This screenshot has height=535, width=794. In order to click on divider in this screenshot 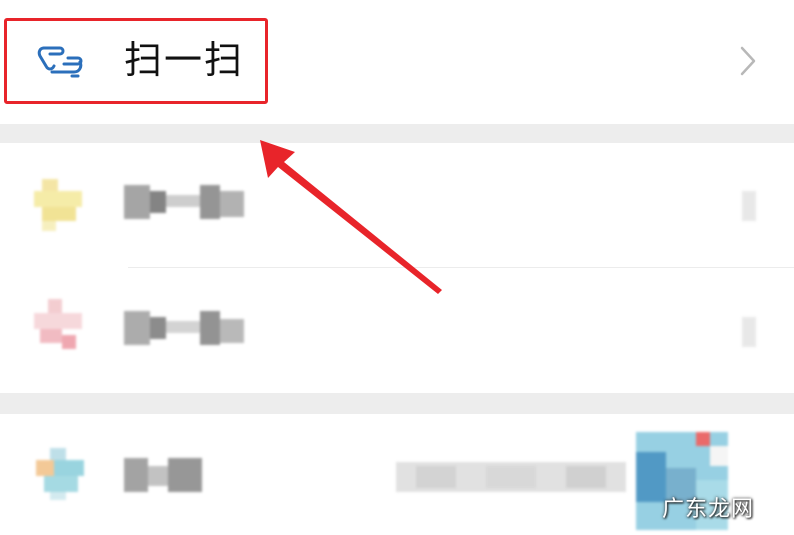, I will do `click(461, 267)`.